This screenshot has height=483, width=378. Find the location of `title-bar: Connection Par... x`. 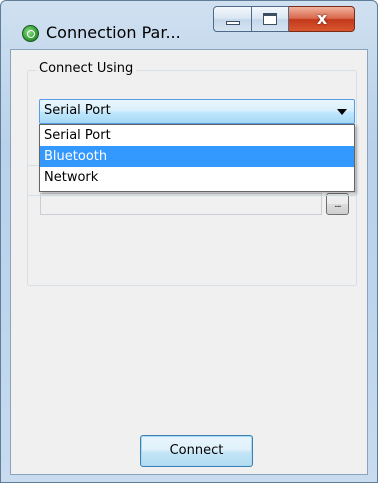

title-bar: Connection Par... x is located at coordinates (189, 25).